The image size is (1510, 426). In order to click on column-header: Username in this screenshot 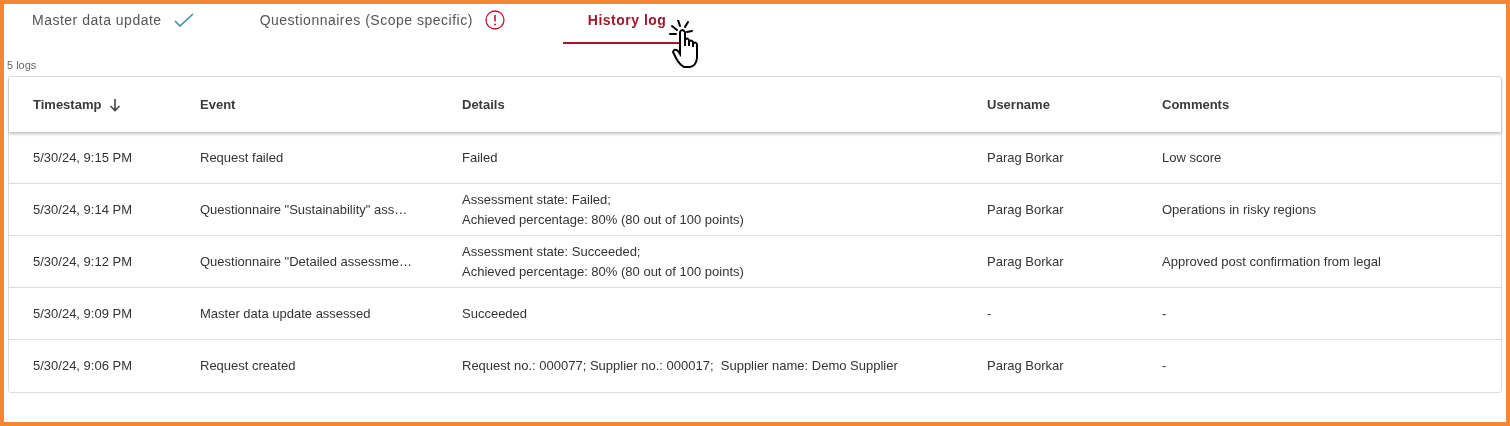, I will do `click(1018, 104)`.